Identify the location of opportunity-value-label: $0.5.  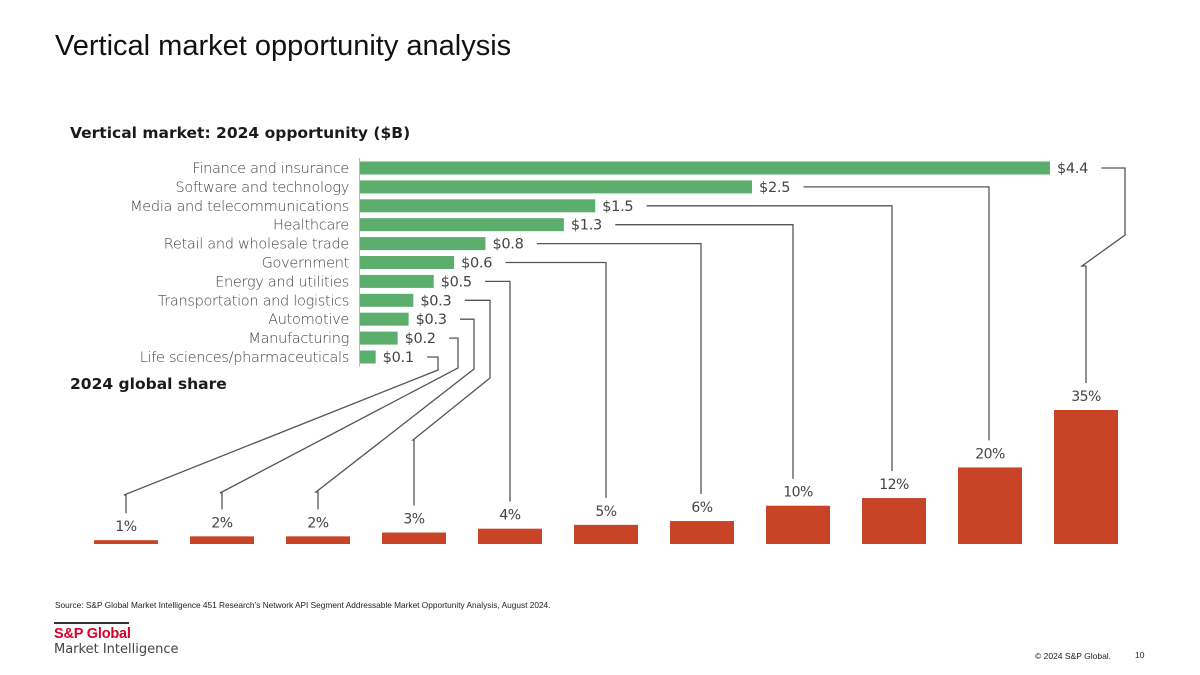
(456, 282).